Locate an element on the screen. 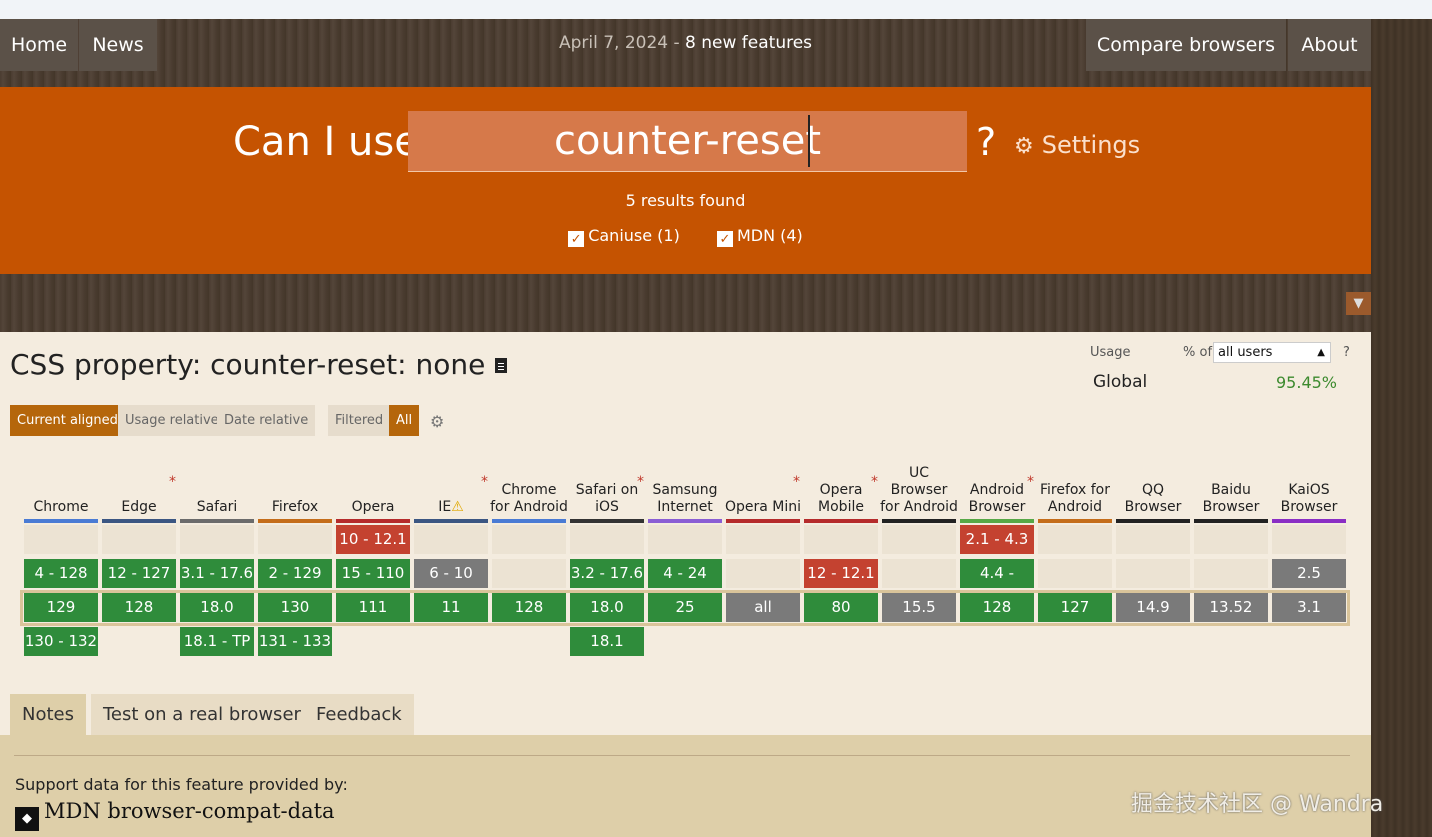 This screenshot has height=837, width=1432. browser-name: Samsung Internet is located at coordinates (685, 498).